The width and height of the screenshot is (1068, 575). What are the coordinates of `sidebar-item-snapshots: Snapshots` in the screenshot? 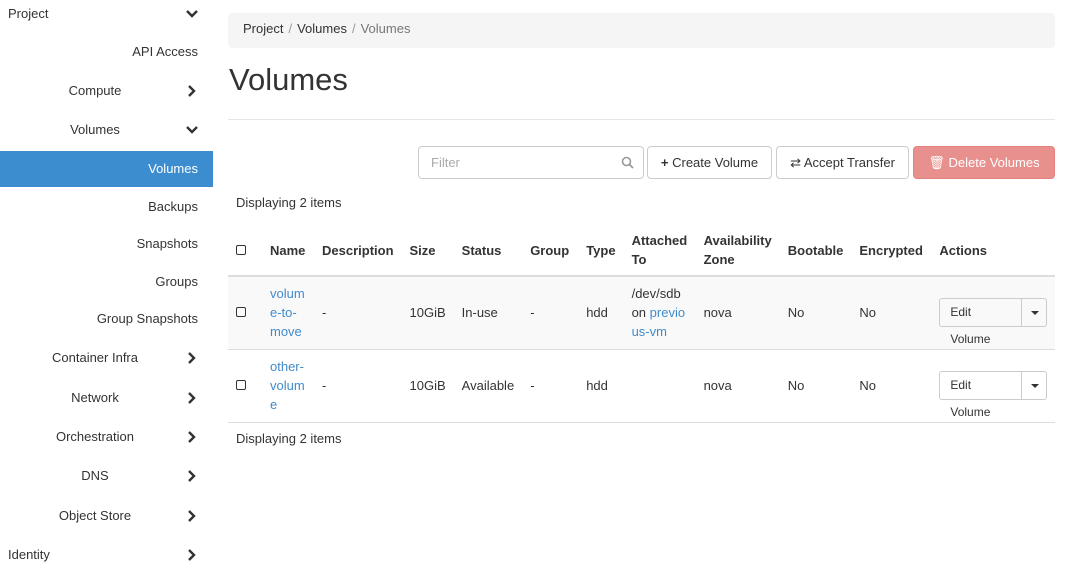 It's located at (106, 244).